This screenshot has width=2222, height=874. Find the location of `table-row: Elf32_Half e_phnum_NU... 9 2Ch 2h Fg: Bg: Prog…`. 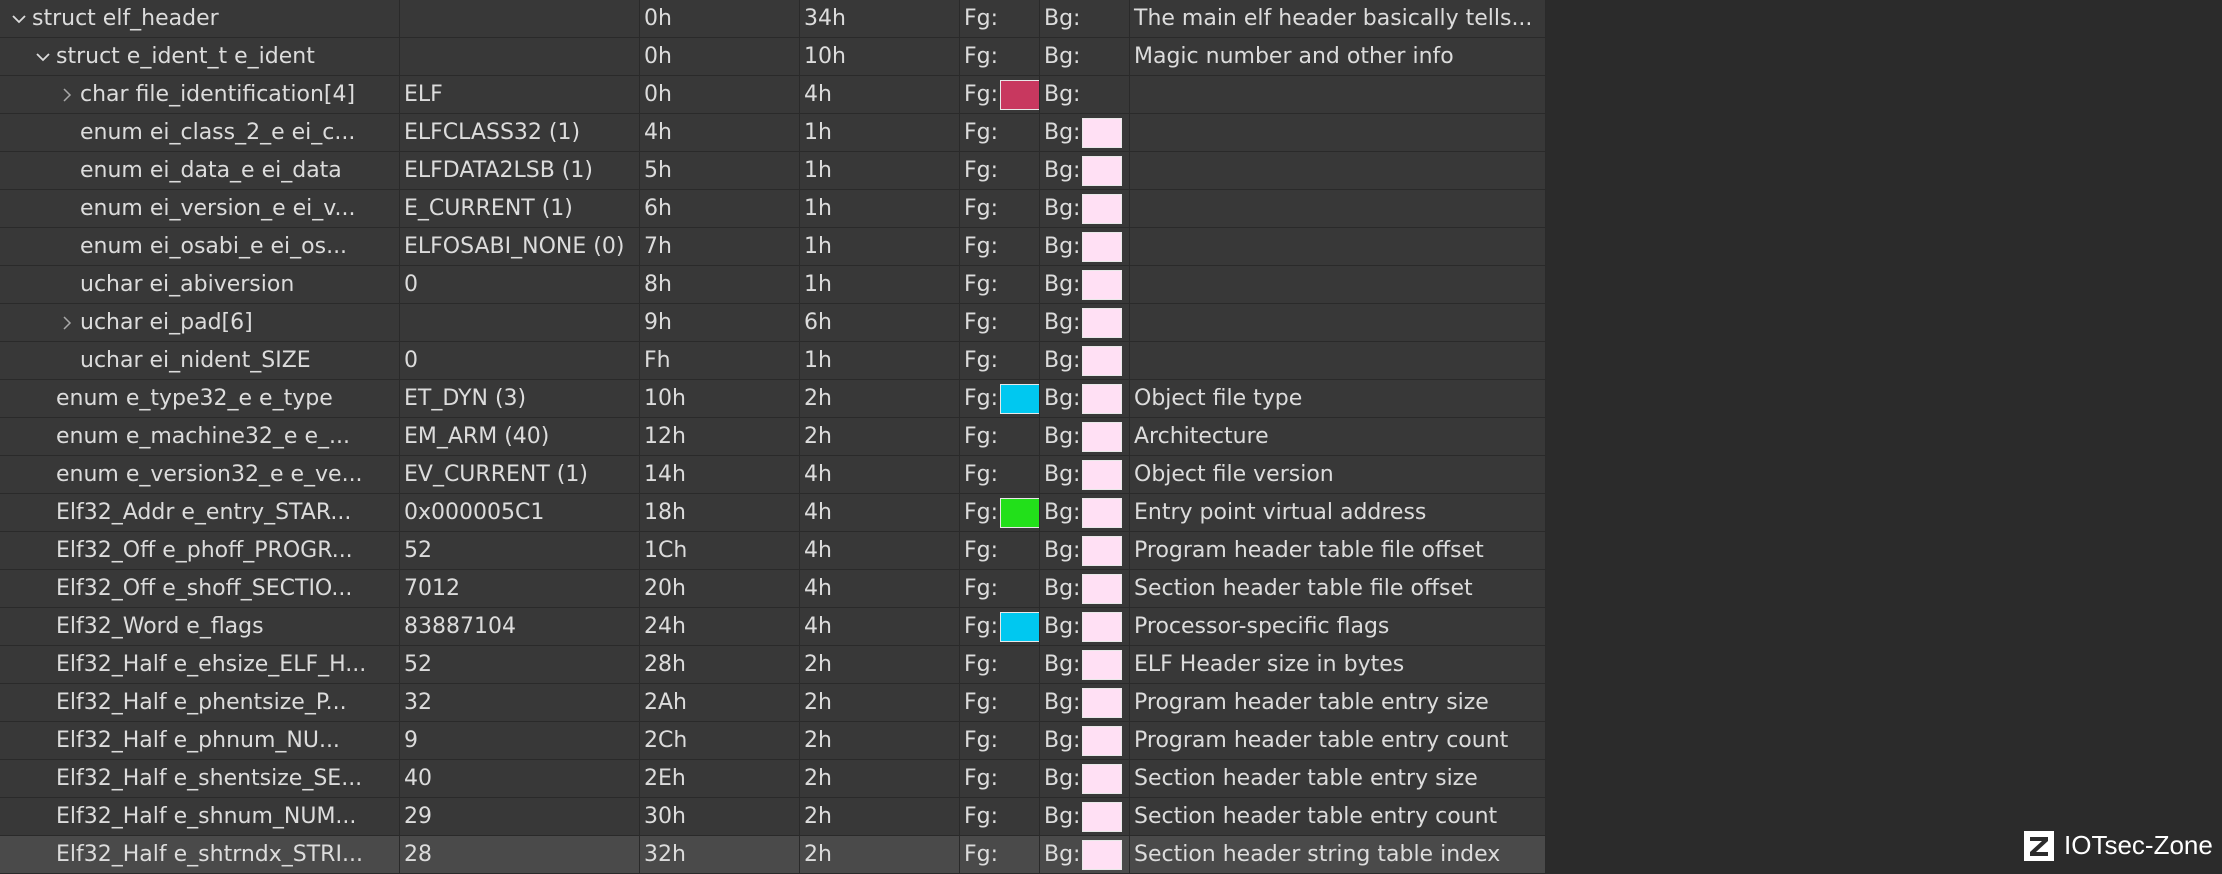

table-row: Elf32_Half e_phnum_NU... 9 2Ch 2h Fg: Bg: Prog… is located at coordinates (773, 741).